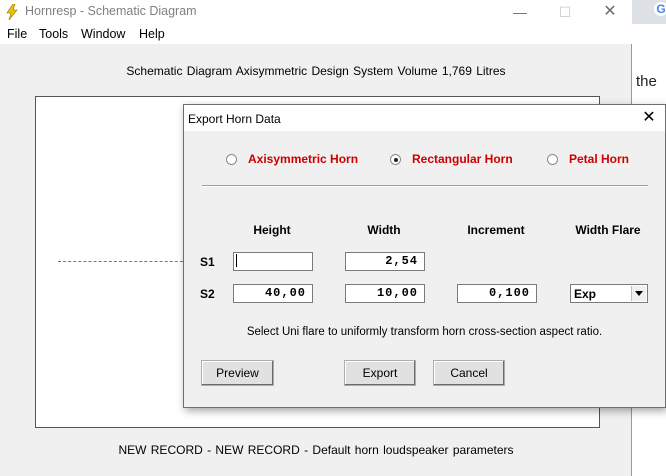  What do you see at coordinates (123, 261) in the screenshot?
I see `horn-axis-line` at bounding box center [123, 261].